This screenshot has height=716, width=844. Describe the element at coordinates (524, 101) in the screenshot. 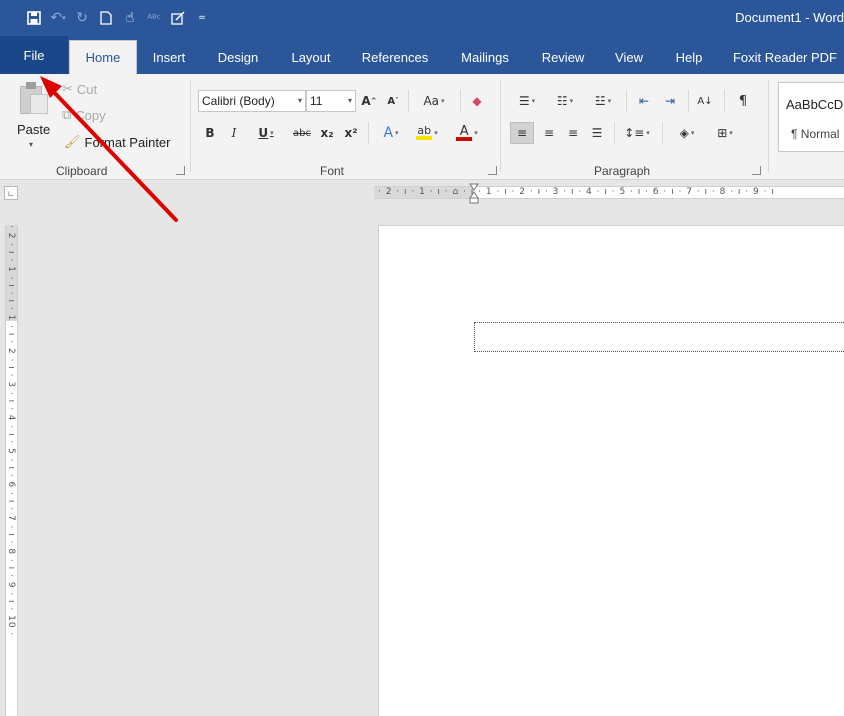

I see `bullets-icon: ☰` at that location.